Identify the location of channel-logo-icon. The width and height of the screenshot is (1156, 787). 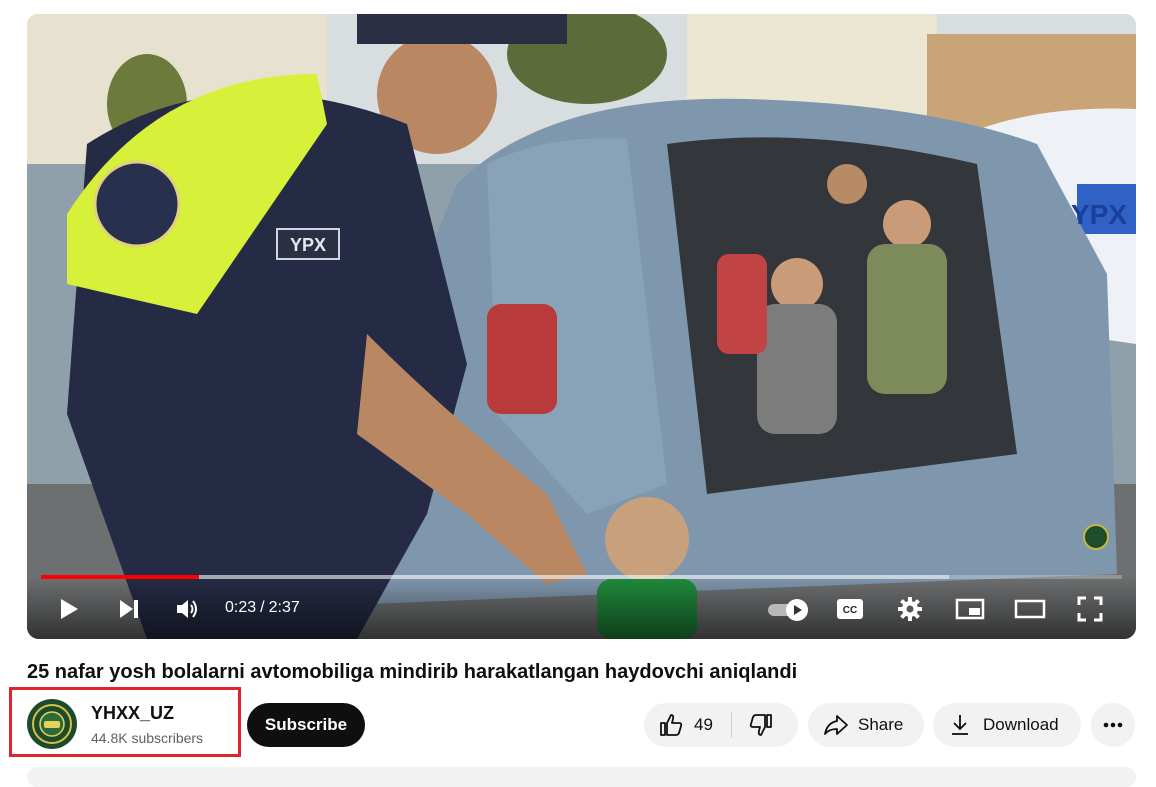
(52, 724).